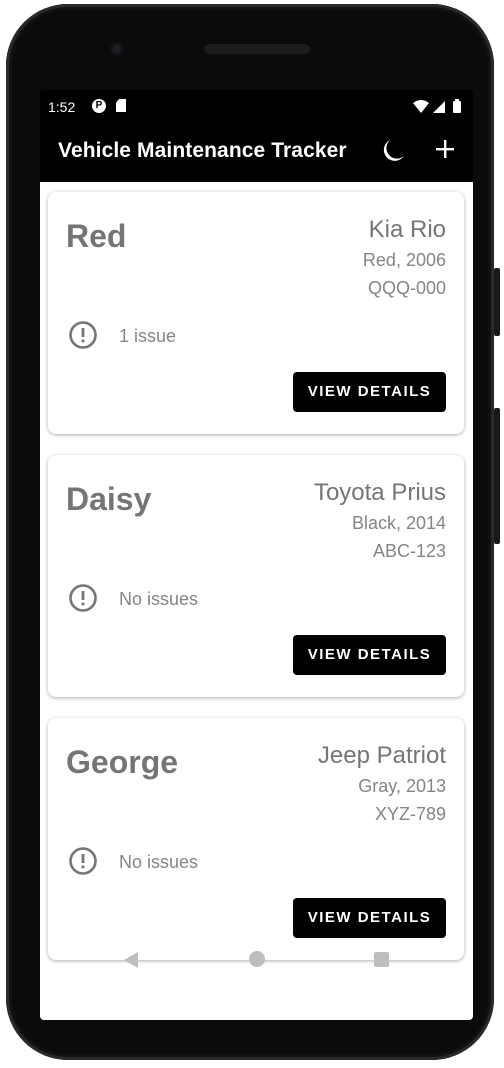 The height and width of the screenshot is (1068, 504). What do you see at coordinates (148, 336) in the screenshot?
I see `issue-count: 1 issue` at bounding box center [148, 336].